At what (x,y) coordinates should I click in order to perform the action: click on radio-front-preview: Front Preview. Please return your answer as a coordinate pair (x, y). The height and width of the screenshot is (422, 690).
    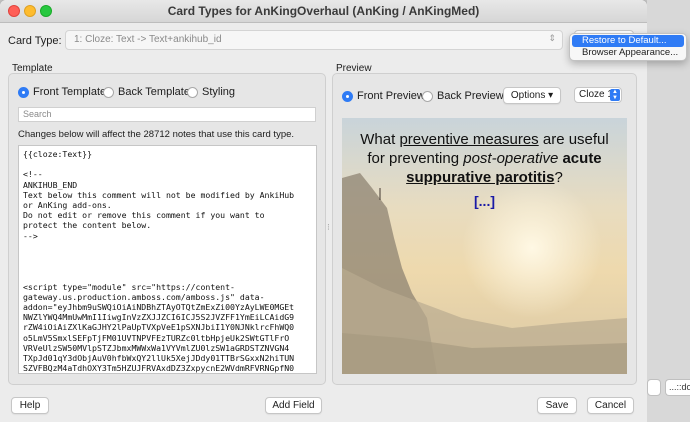
    Looking at the image, I should click on (383, 96).